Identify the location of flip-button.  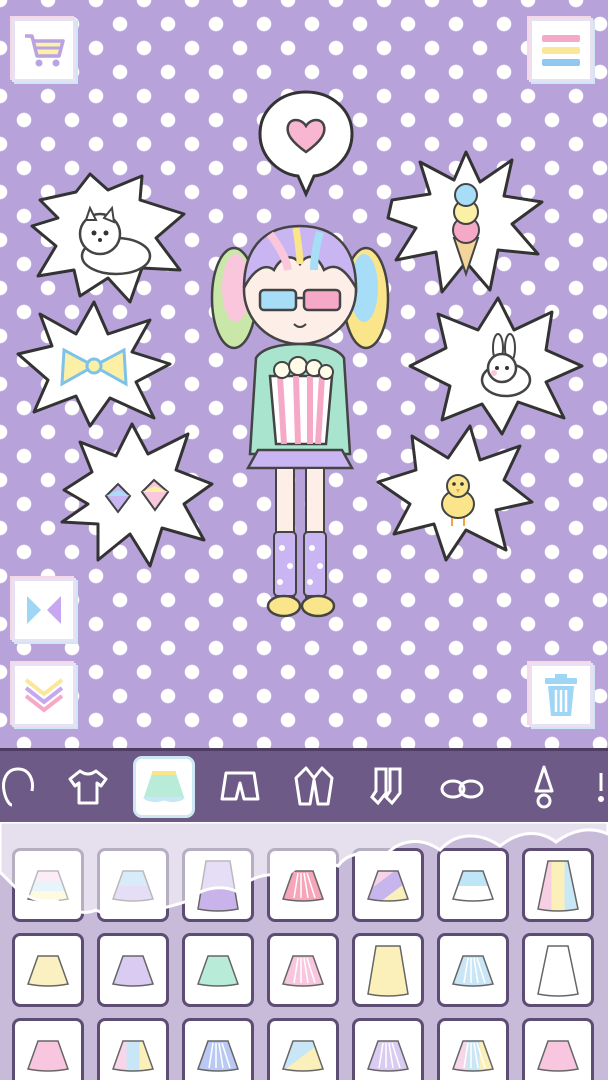
(44, 610).